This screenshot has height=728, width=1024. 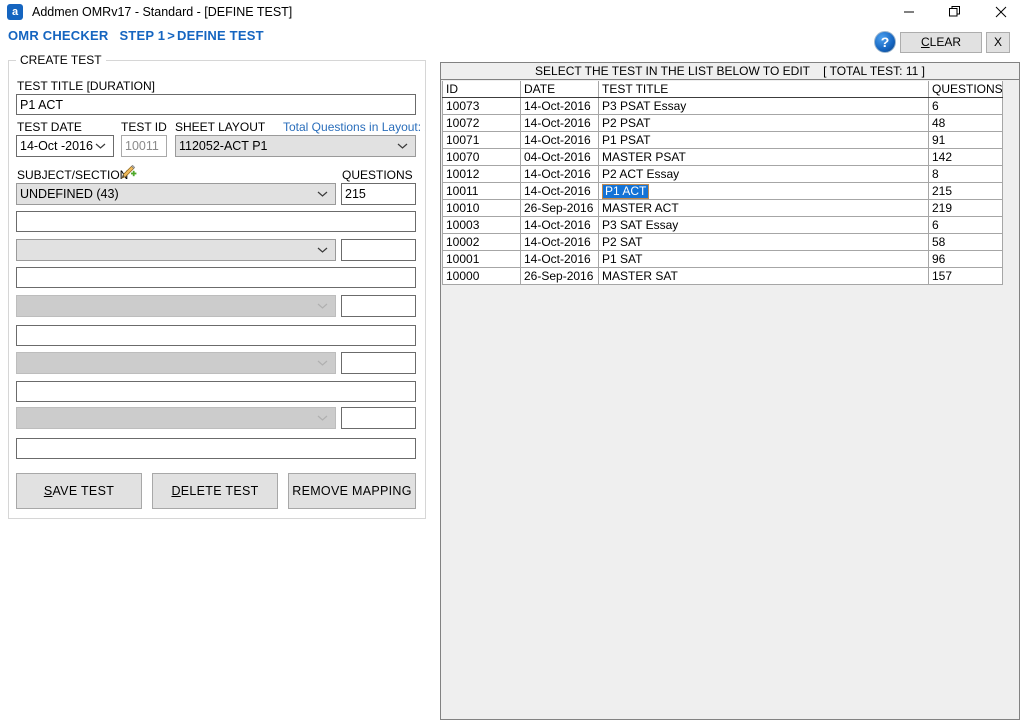 I want to click on save-test-button: SAVE TEST, so click(x=79, y=491).